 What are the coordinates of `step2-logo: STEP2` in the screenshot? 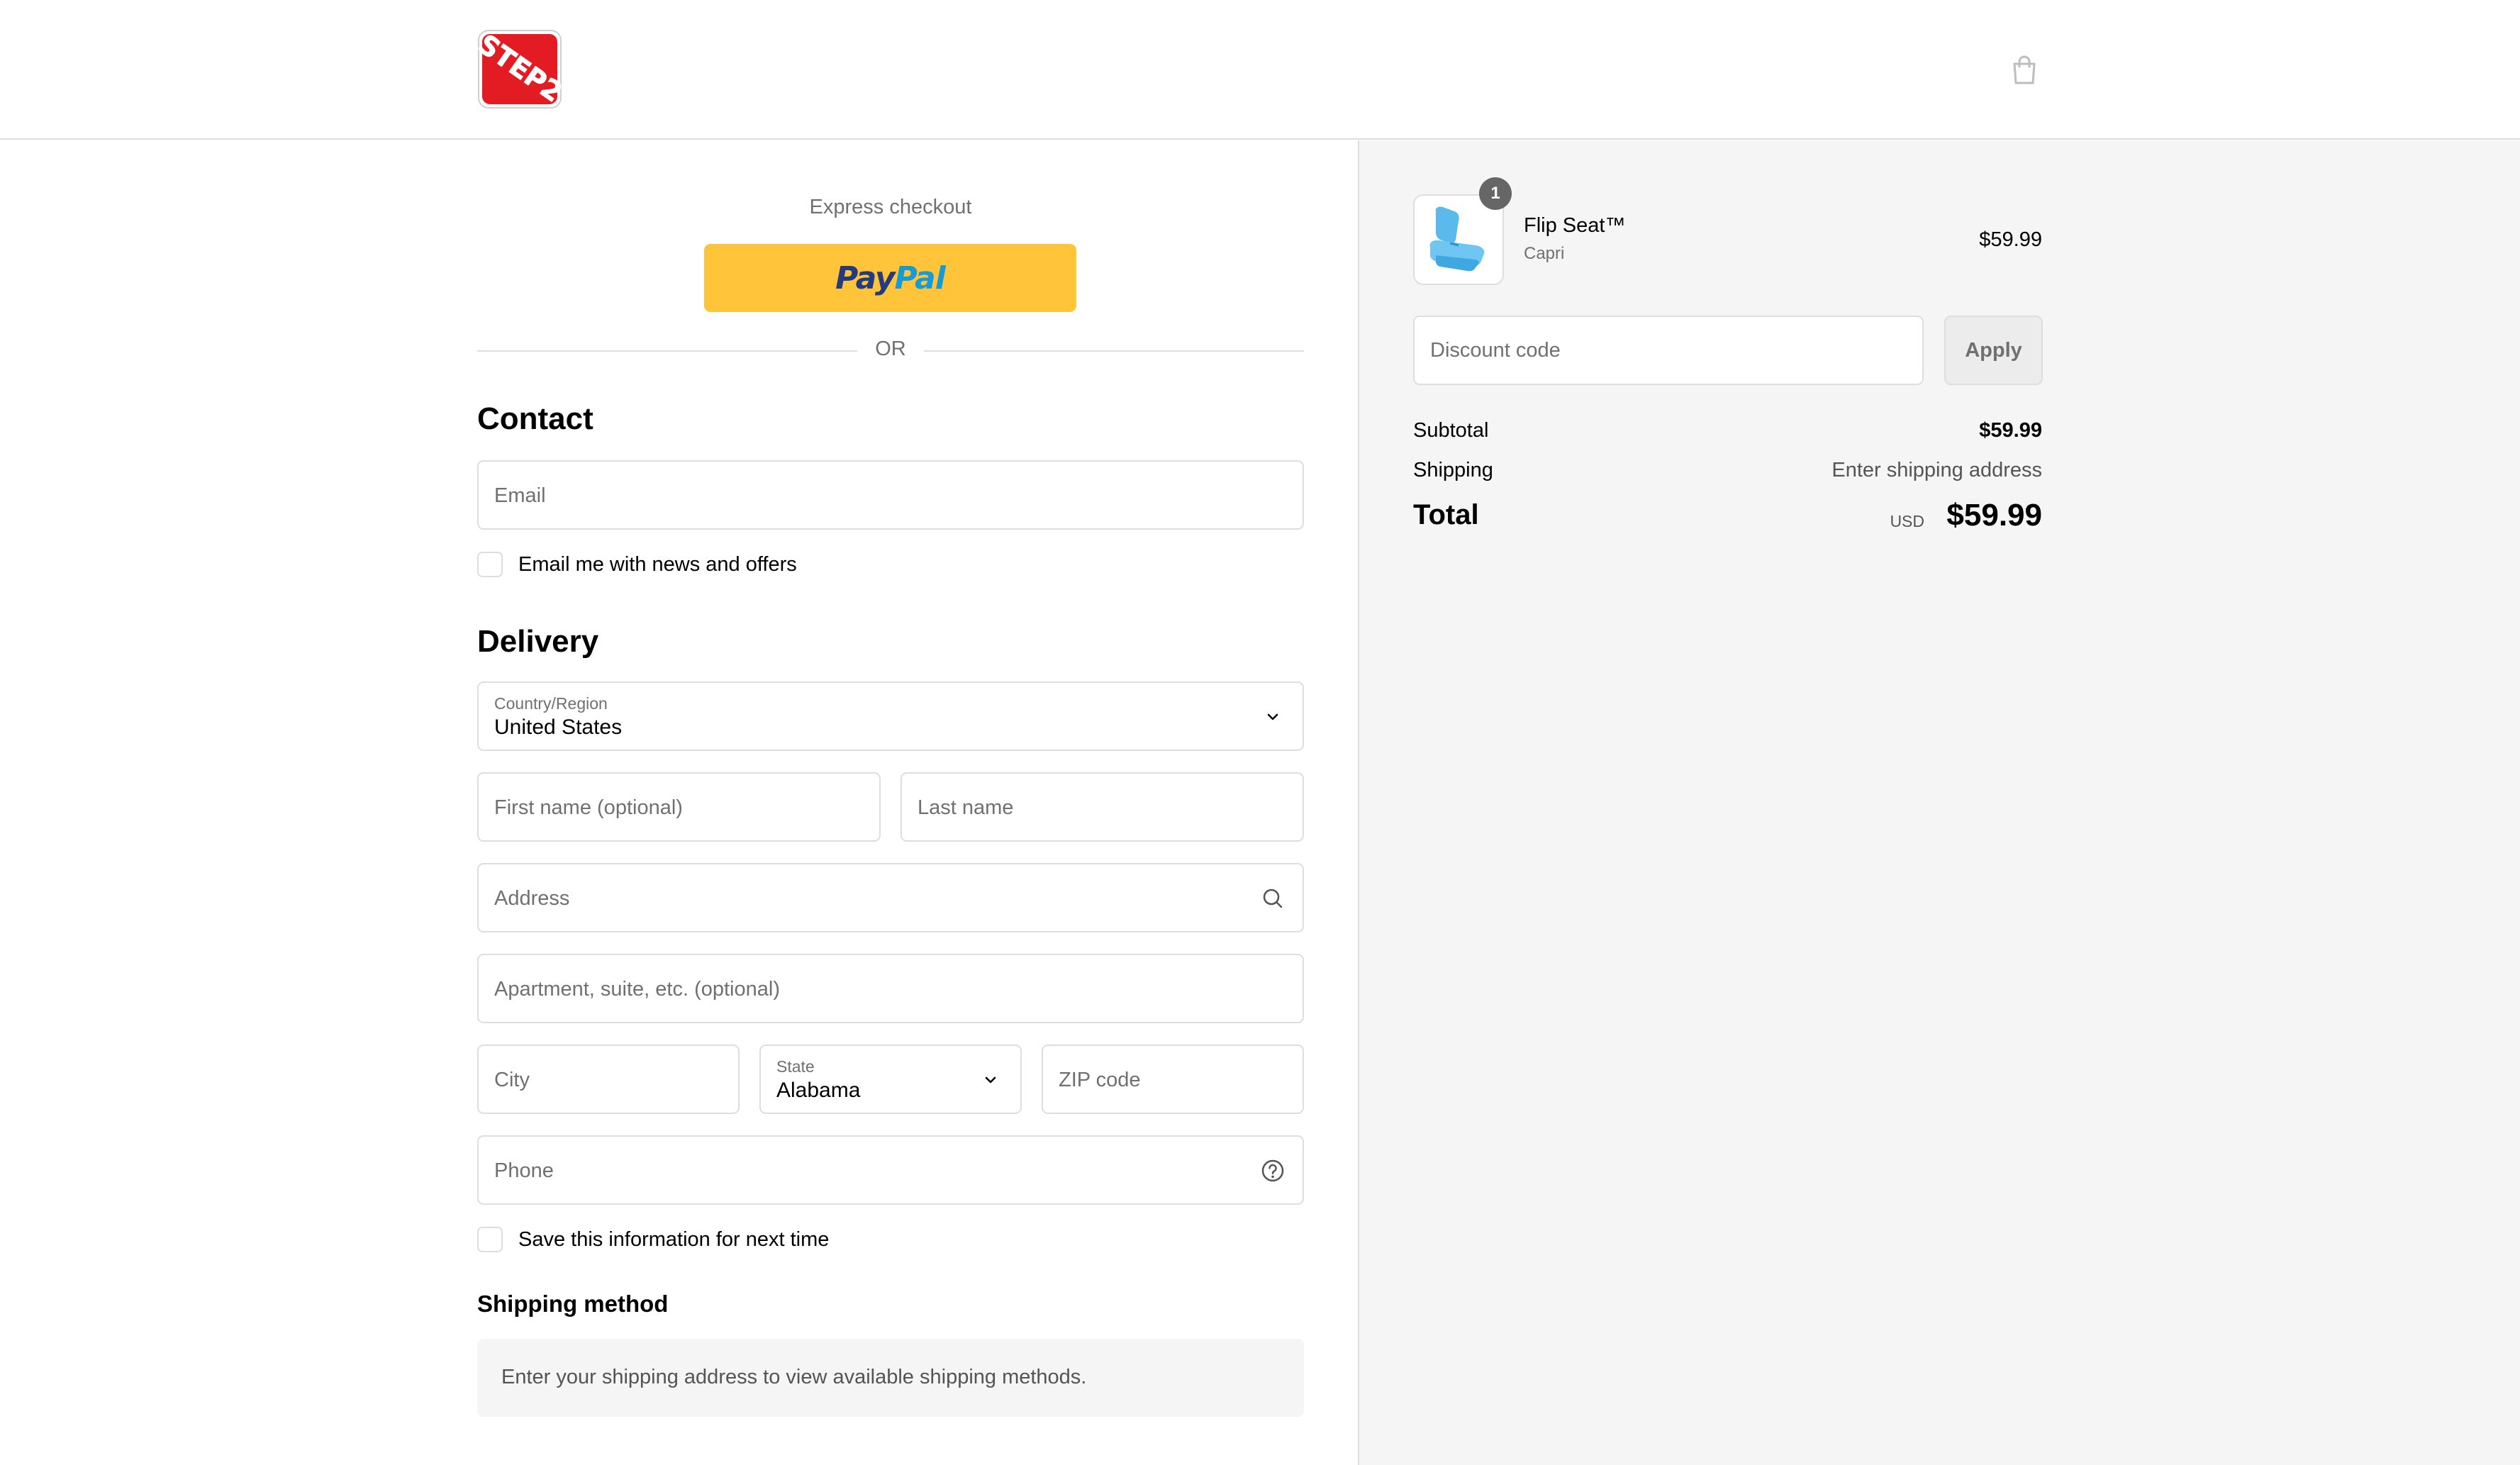 It's located at (519, 69).